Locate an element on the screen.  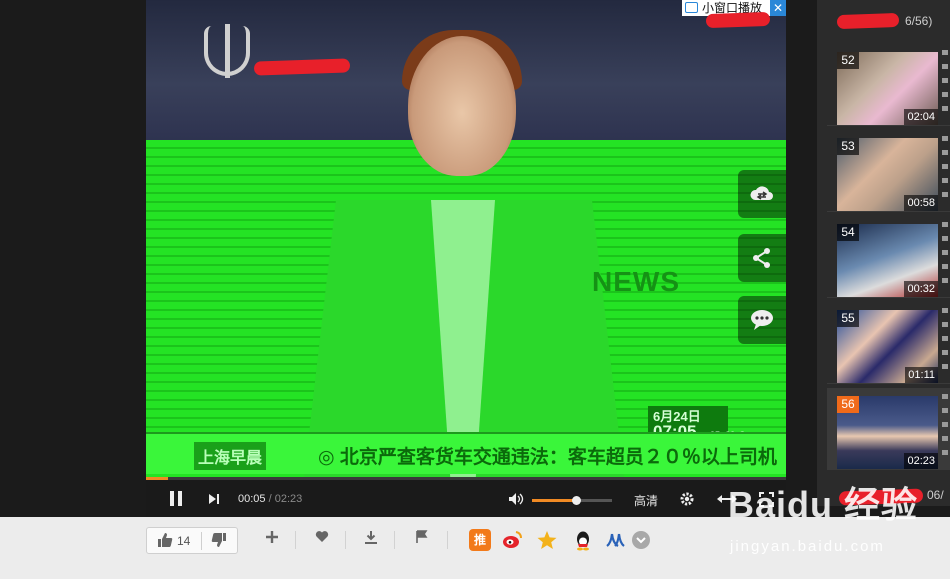
favorite-heart-icon is located at coordinates (322, 536).